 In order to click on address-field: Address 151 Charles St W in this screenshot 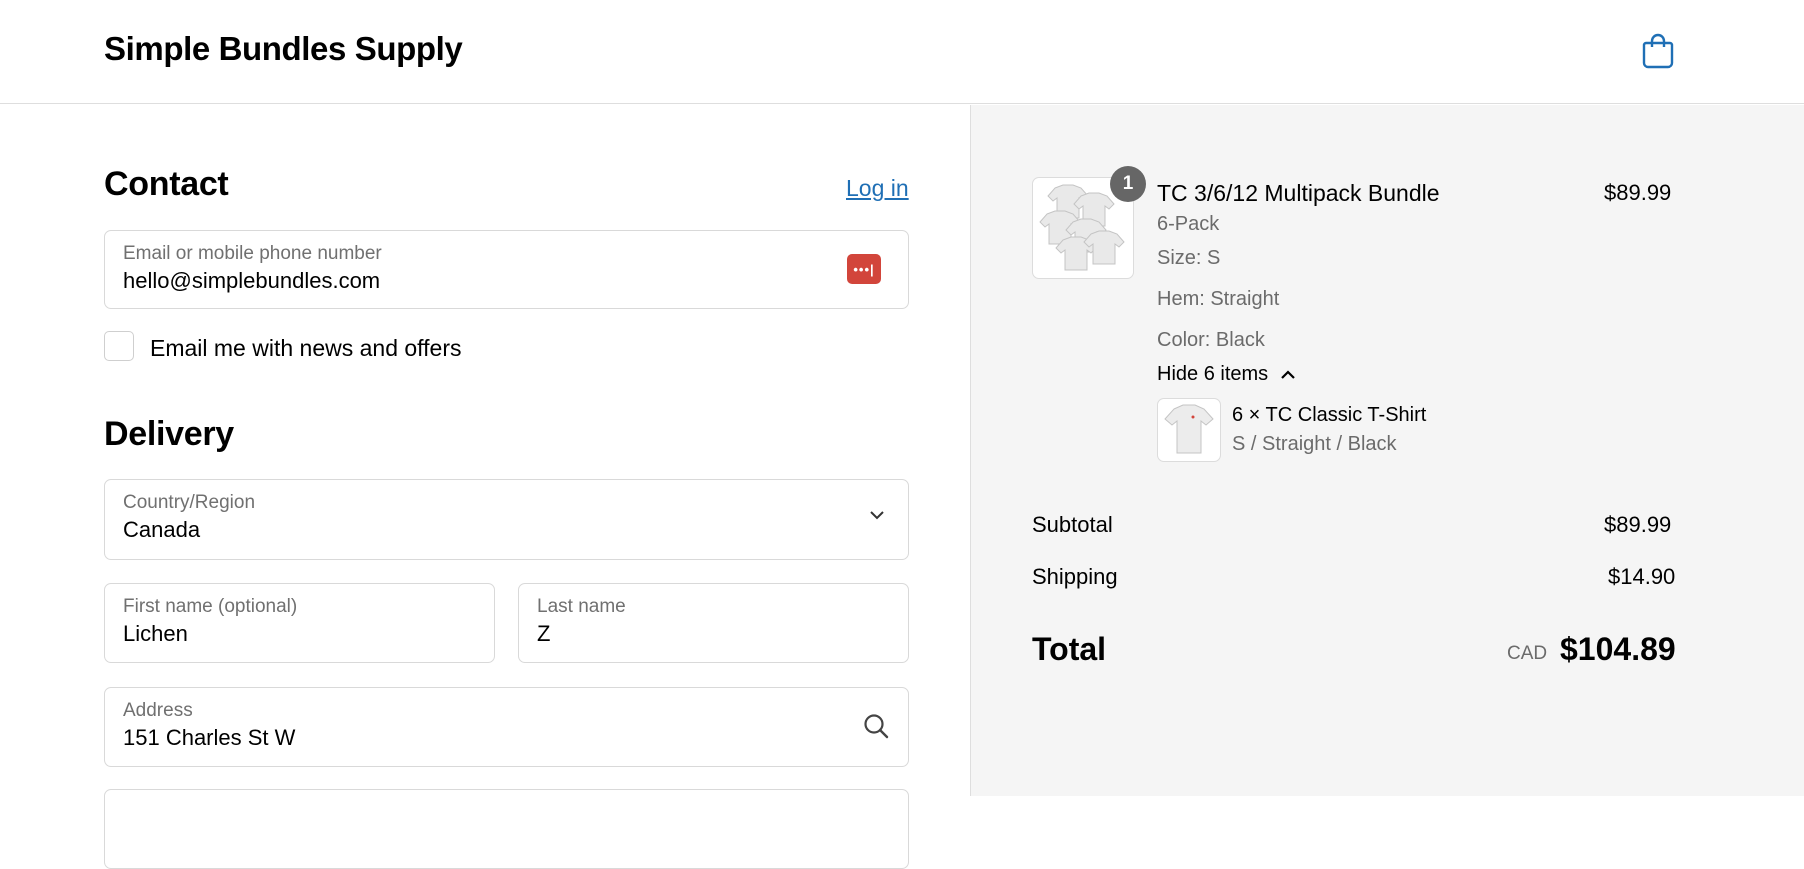, I will do `click(506, 727)`.